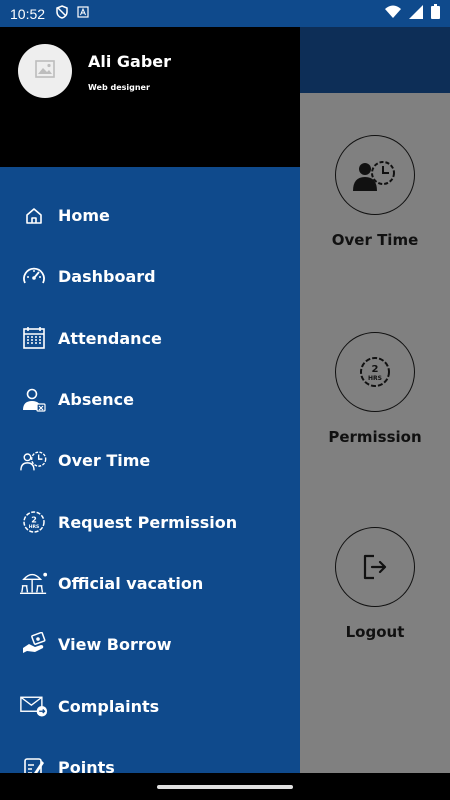 The height and width of the screenshot is (800, 450). I want to click on absence-icon, so click(34, 400).